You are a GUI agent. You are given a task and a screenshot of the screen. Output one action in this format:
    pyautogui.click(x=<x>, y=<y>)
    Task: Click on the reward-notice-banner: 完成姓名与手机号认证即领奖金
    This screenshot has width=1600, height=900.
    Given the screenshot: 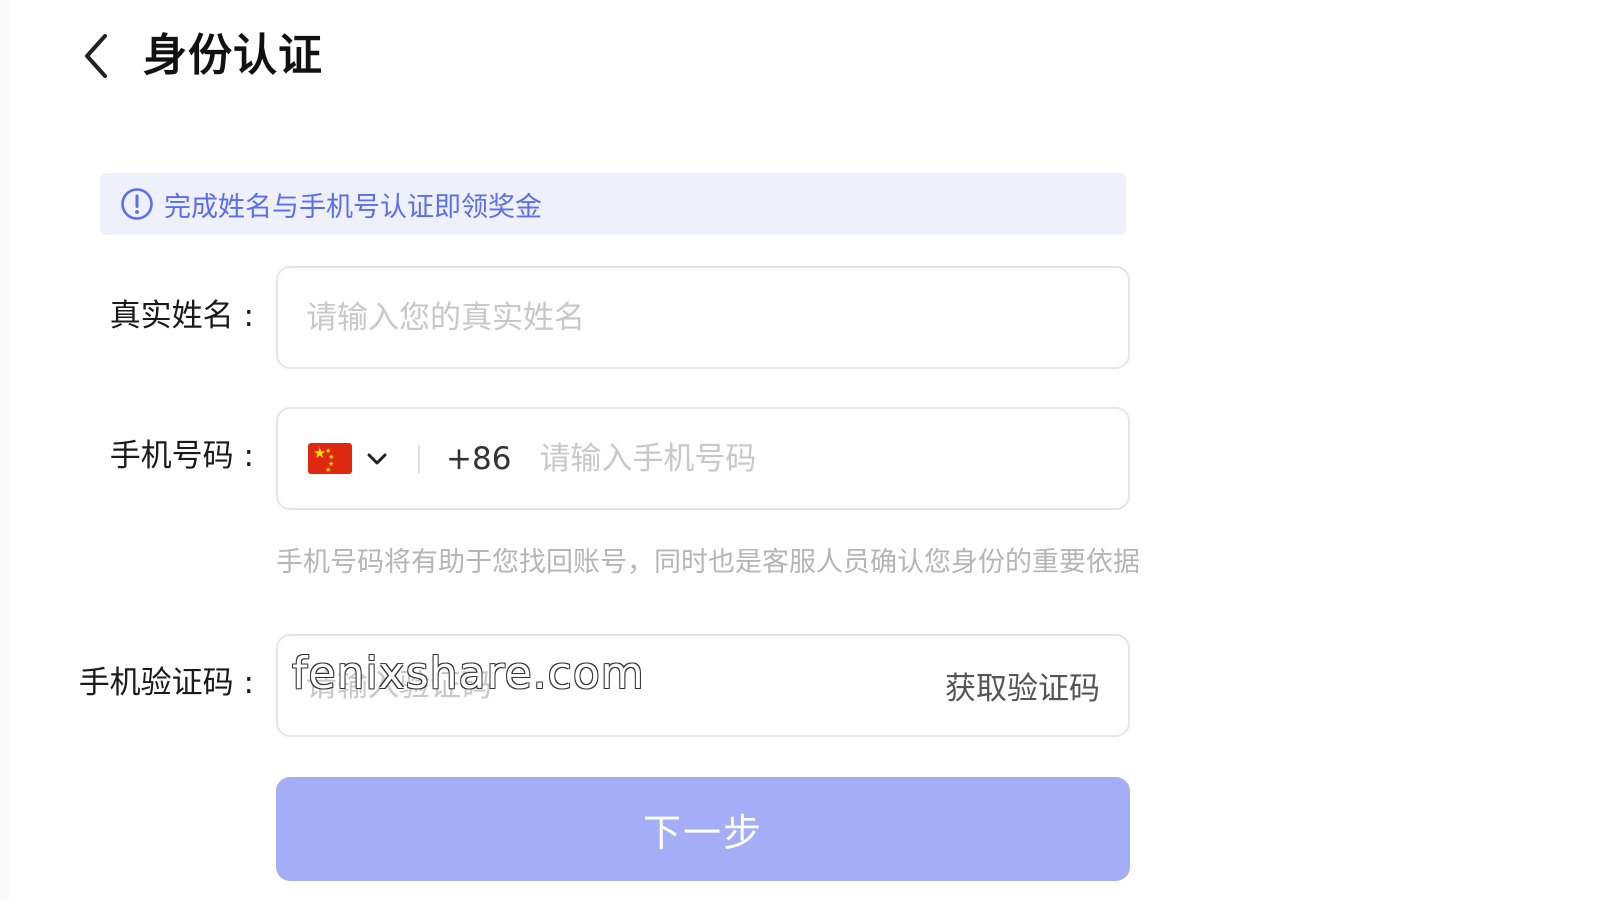 What is the action you would take?
    pyautogui.click(x=613, y=204)
    